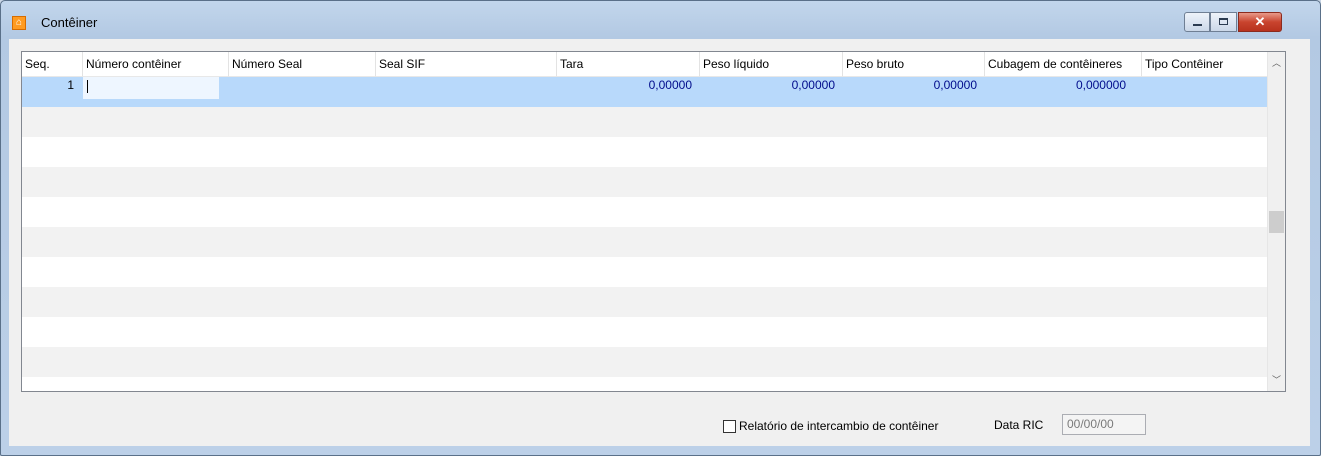  Describe the element at coordinates (69, 22) in the screenshot. I see `window-title: Contêiner` at that location.